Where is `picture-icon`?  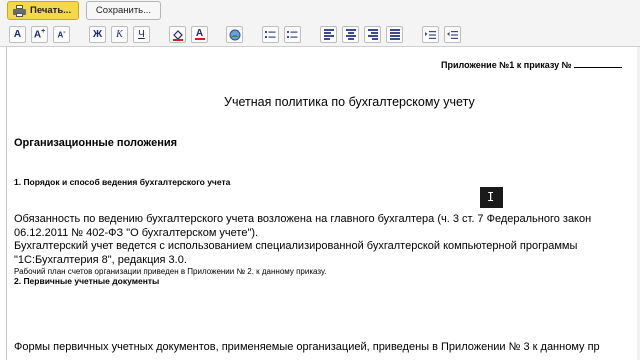
picture-icon is located at coordinates (234, 34).